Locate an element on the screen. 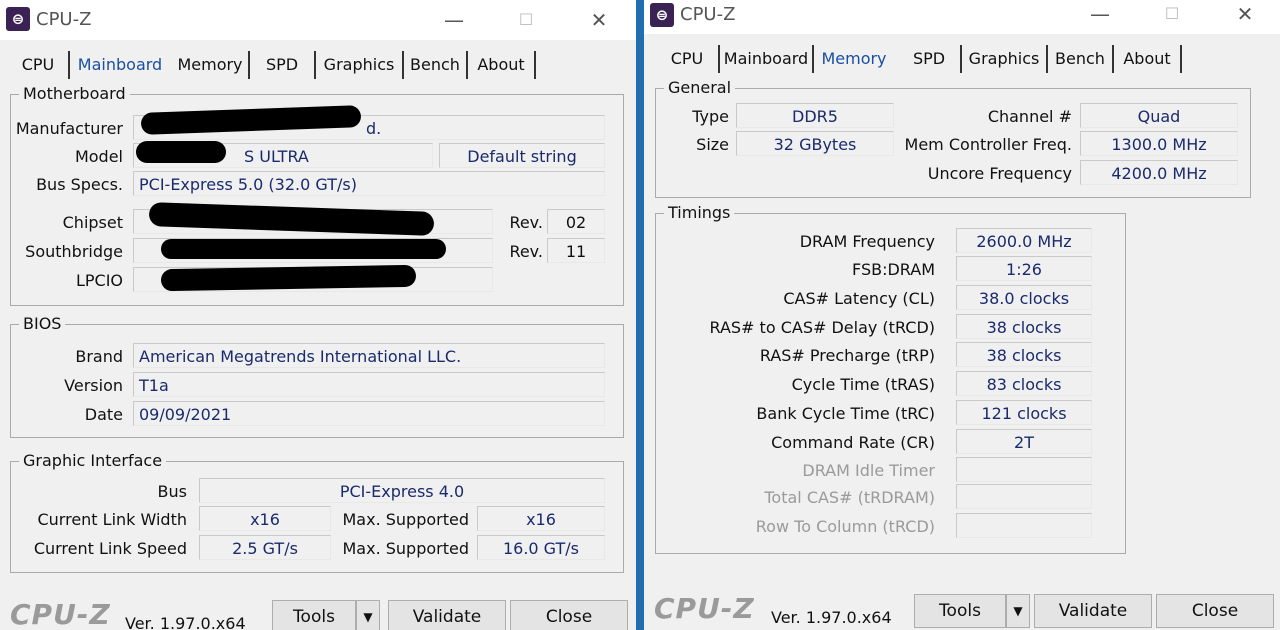  lpcio-label: LPCIO is located at coordinates (99, 280).